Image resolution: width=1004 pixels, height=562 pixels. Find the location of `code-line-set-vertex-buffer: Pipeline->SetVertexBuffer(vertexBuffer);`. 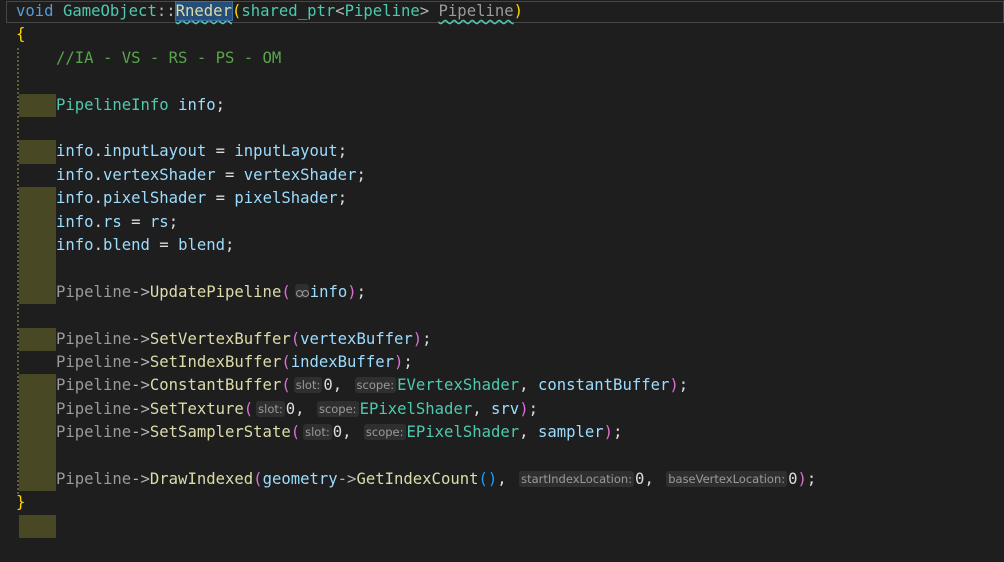

code-line-set-vertex-buffer: Pipeline->SetVertexBuffer(vertexBuffer); is located at coordinates (502, 363).